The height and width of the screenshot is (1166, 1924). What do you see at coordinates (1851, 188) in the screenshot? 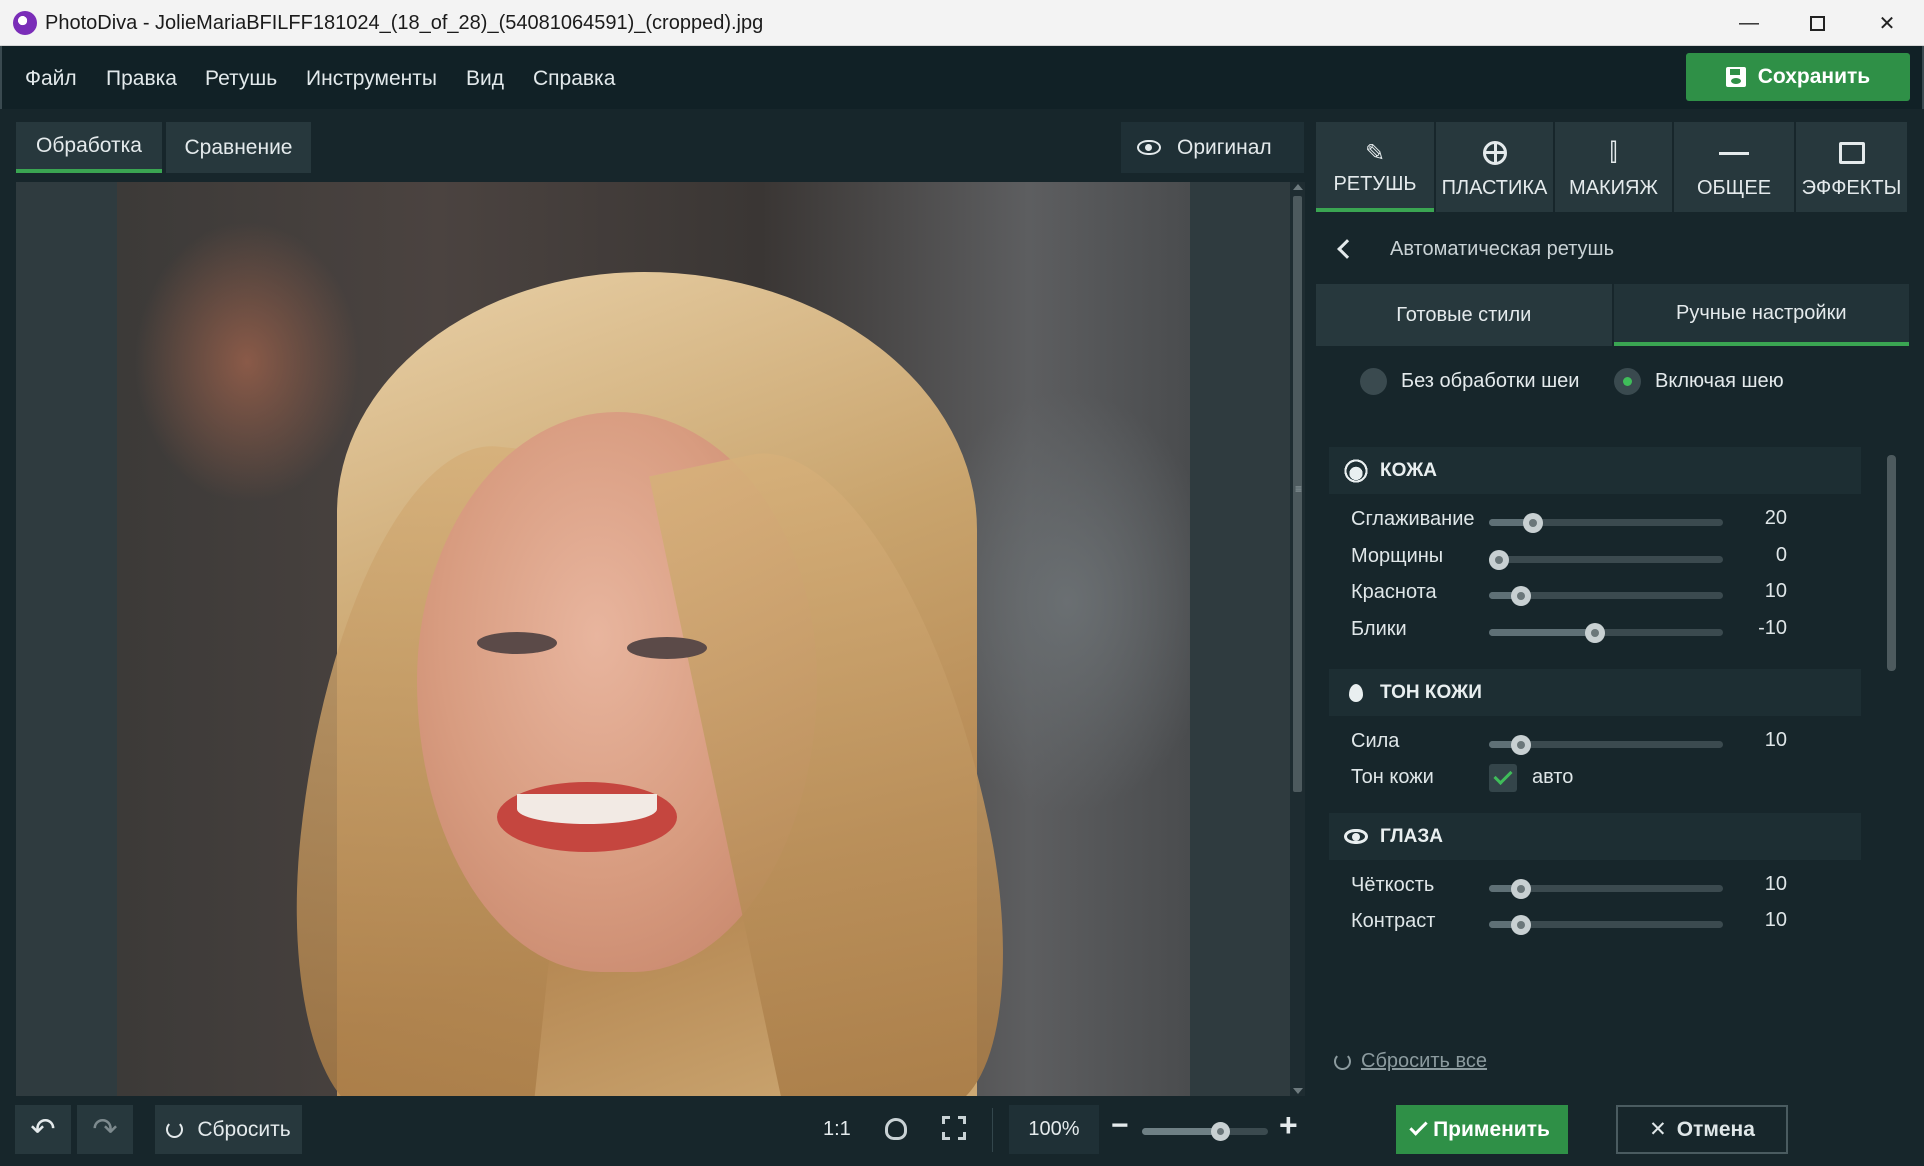
I see `tab-effects-label: ЭФФЕКТЫ` at bounding box center [1851, 188].